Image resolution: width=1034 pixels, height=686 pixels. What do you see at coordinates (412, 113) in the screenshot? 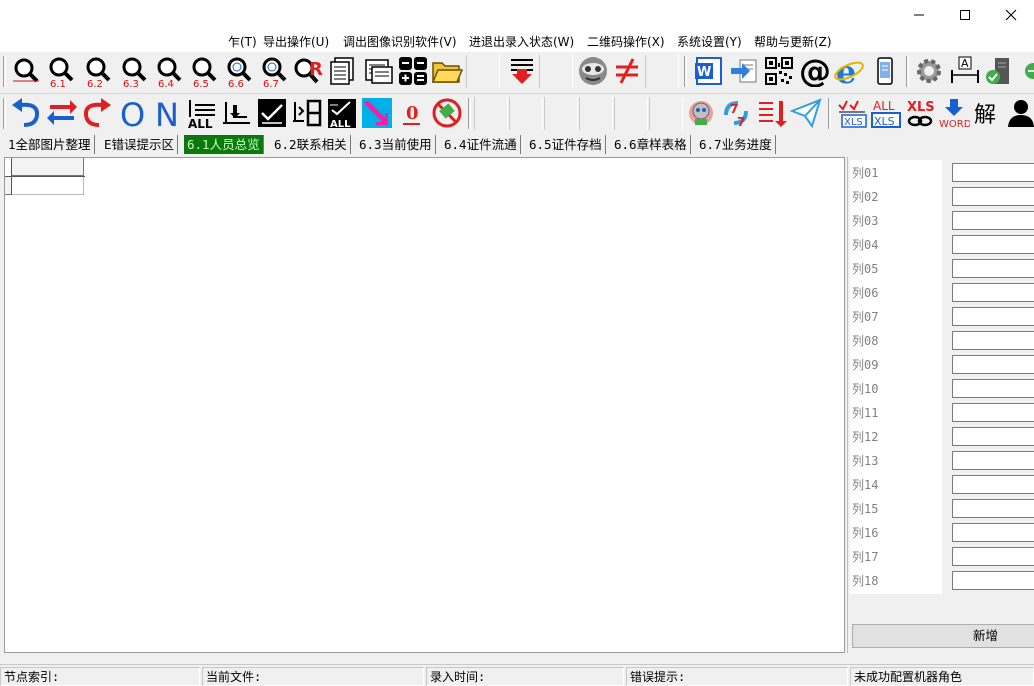
I see `zero-button: 0` at bounding box center [412, 113].